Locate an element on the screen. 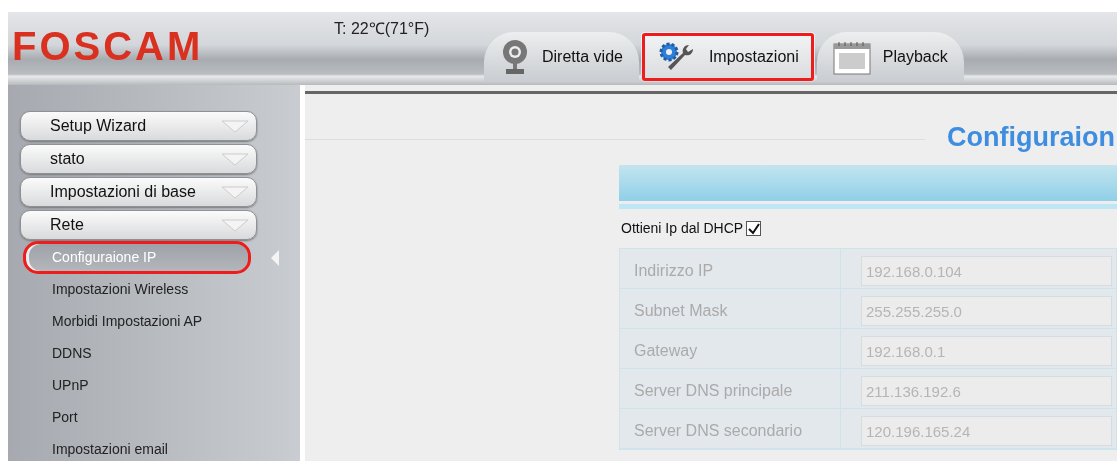 The image size is (1117, 461). checkmark-icon is located at coordinates (753, 228).